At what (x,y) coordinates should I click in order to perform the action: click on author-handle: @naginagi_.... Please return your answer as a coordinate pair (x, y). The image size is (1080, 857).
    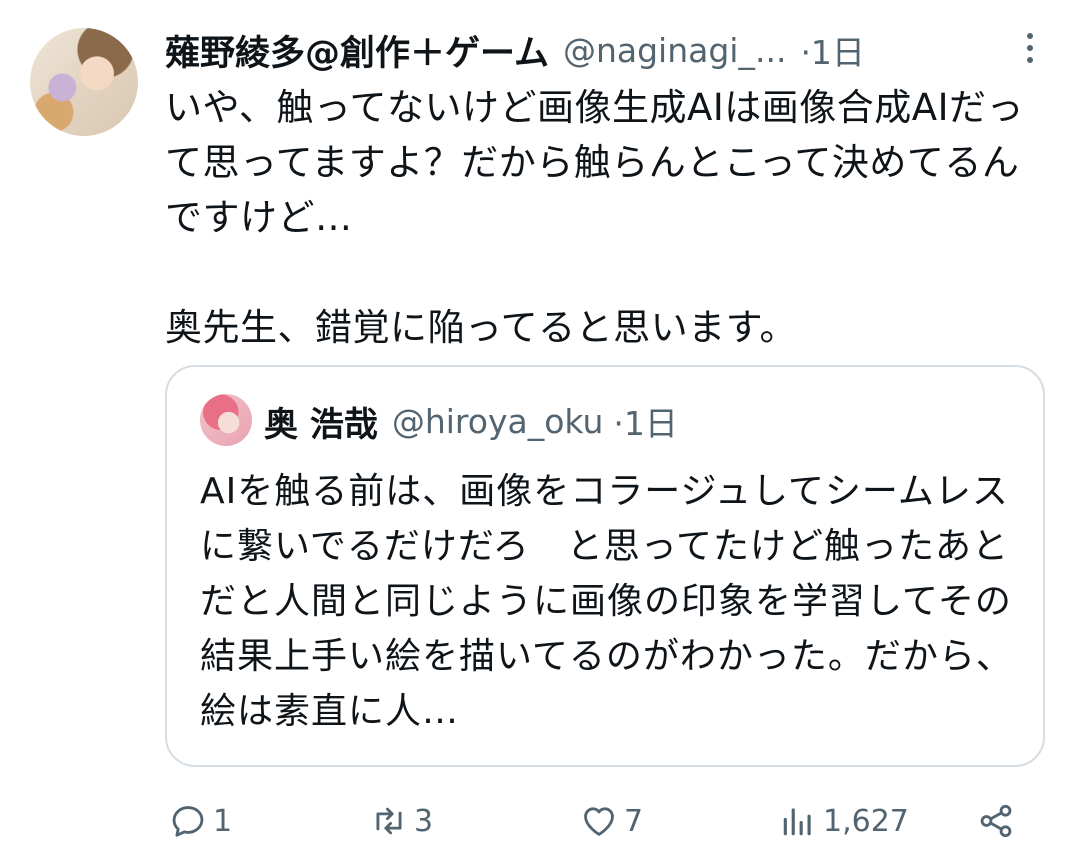
    Looking at the image, I should click on (674, 50).